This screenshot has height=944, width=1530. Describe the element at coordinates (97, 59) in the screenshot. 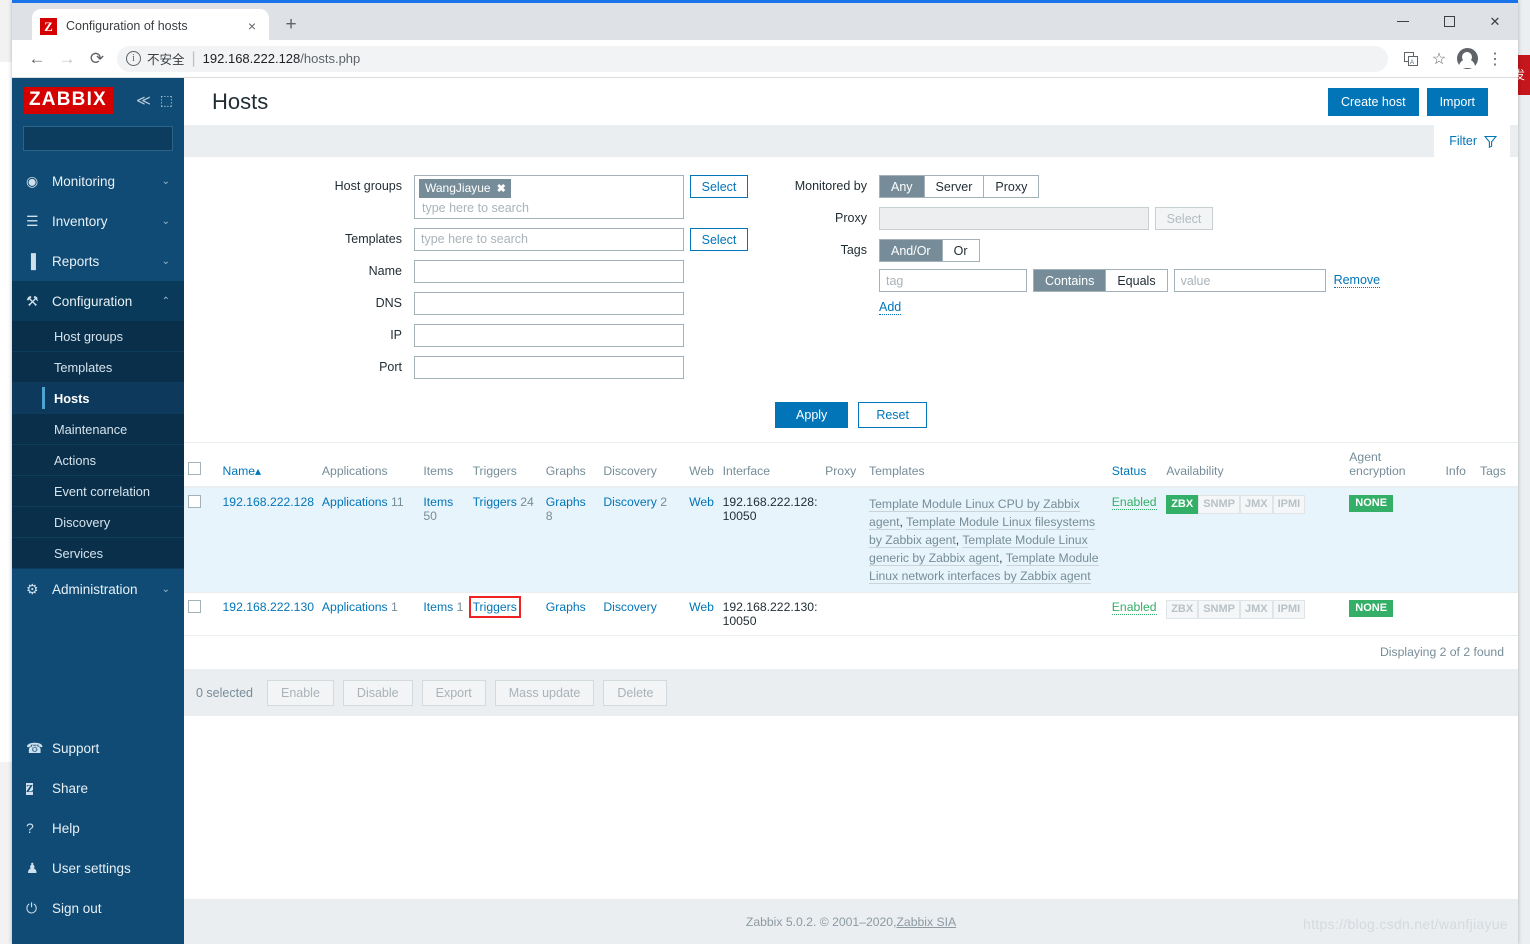

I see `reload-icon: ⟳` at that location.